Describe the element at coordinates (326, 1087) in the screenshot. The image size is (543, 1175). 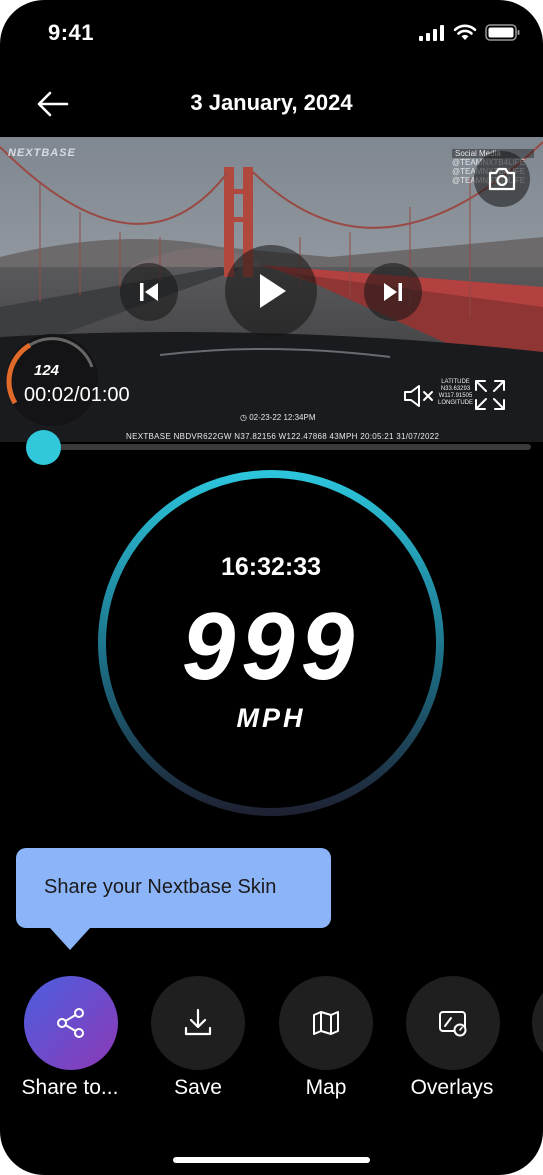
I see `map-label: Map` at that location.